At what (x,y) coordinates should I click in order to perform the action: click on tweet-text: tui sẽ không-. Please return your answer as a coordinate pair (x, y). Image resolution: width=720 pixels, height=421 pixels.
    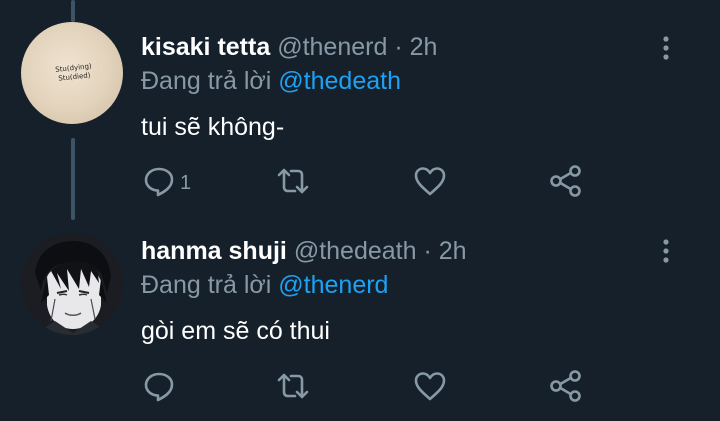
    Looking at the image, I should click on (213, 127).